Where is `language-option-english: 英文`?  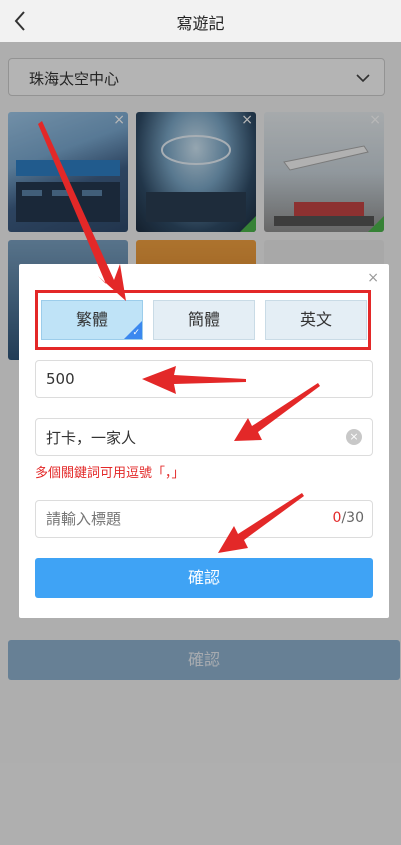
language-option-english: 英文 is located at coordinates (316, 320).